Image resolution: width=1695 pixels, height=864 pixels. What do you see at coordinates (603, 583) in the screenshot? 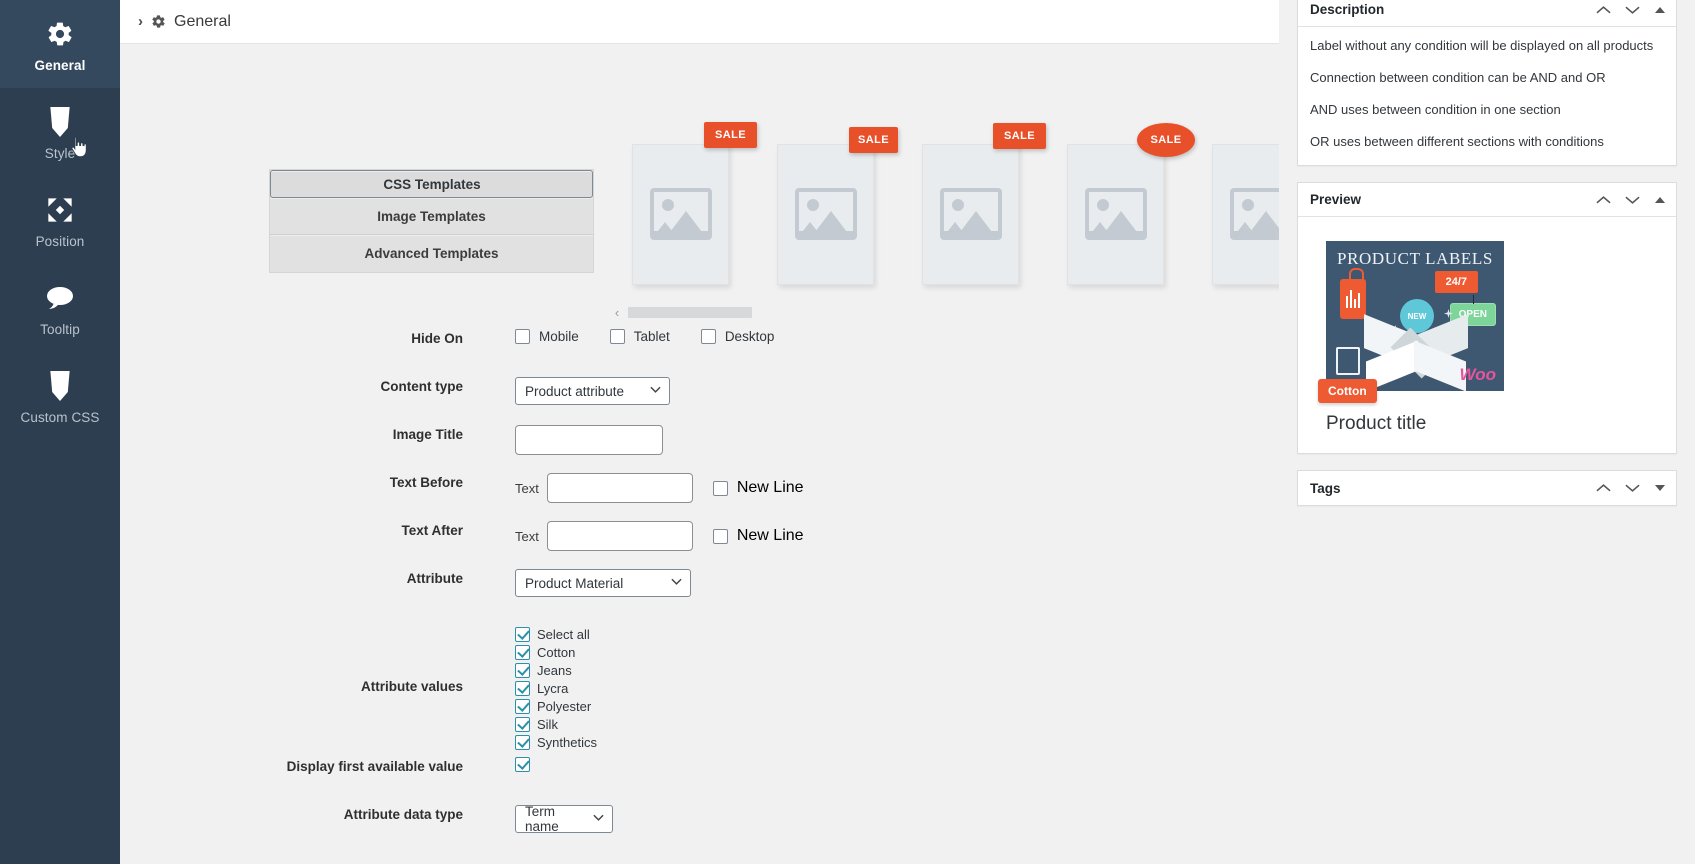
I see `attribute-select: Product Material` at bounding box center [603, 583].